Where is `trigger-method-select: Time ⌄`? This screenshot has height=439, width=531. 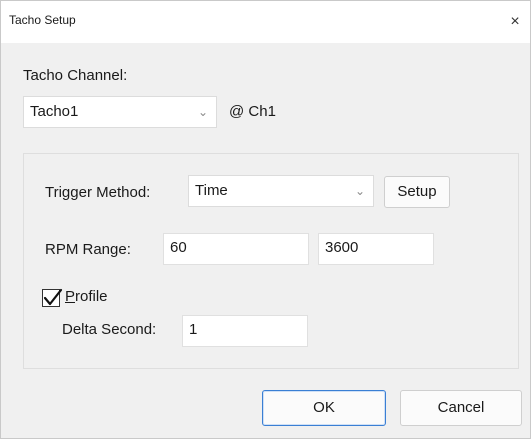
trigger-method-select: Time ⌄ is located at coordinates (281, 191).